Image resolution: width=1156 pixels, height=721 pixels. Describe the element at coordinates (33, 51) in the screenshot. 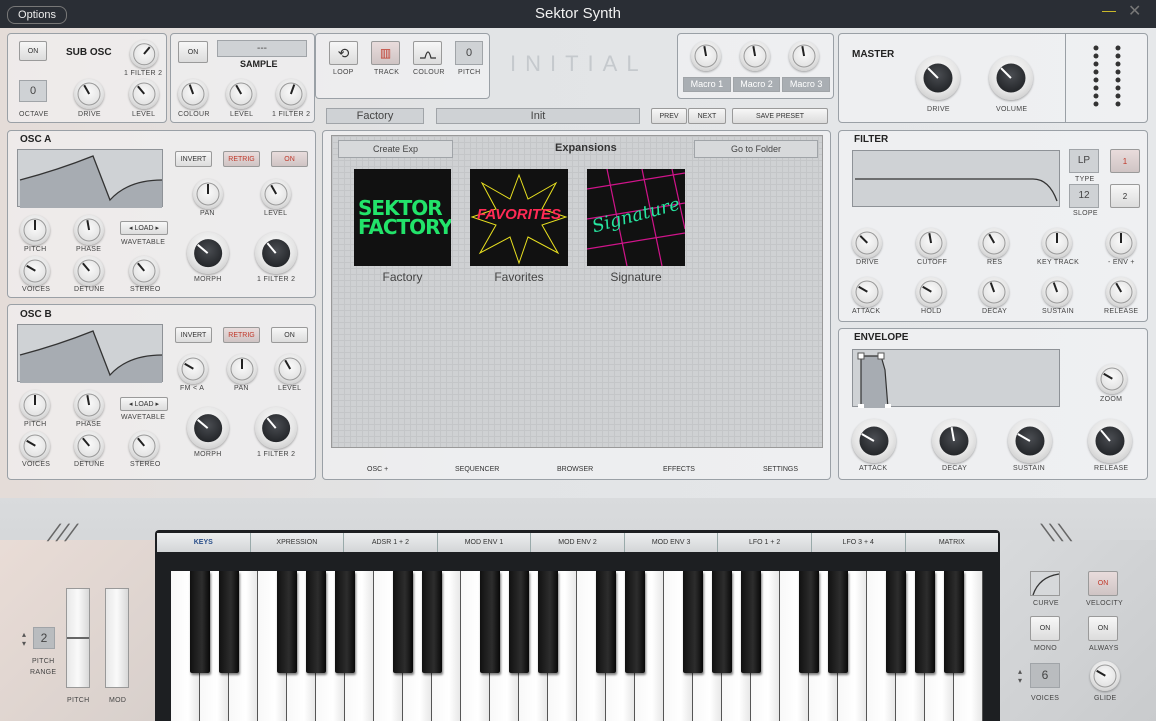

I see `sub-osc-on-button: ON` at that location.